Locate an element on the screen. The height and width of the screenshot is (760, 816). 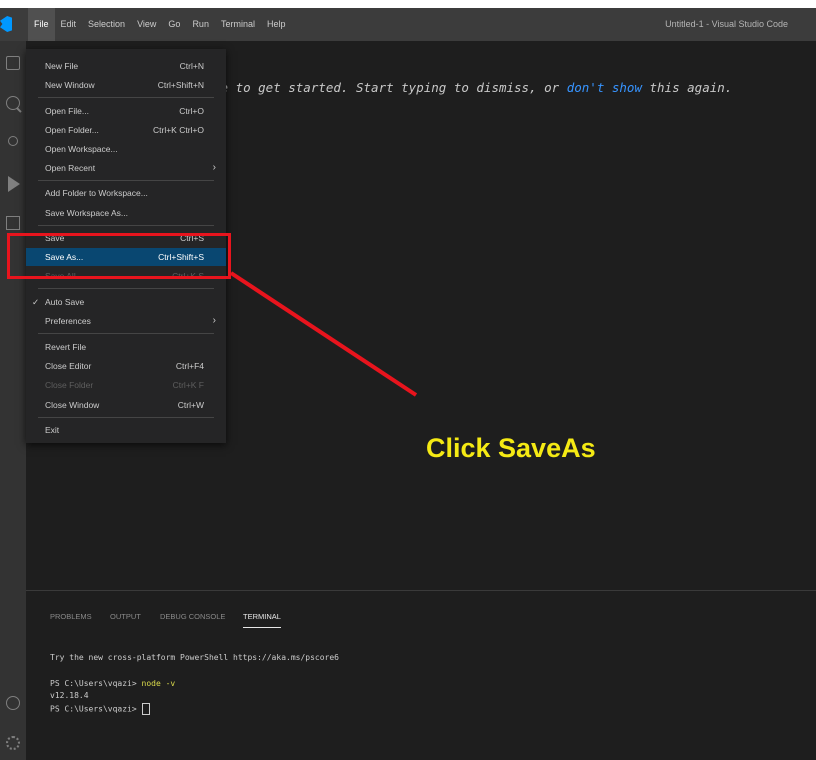
terminal-output: v12.18.4 is located at coordinates (69, 695).